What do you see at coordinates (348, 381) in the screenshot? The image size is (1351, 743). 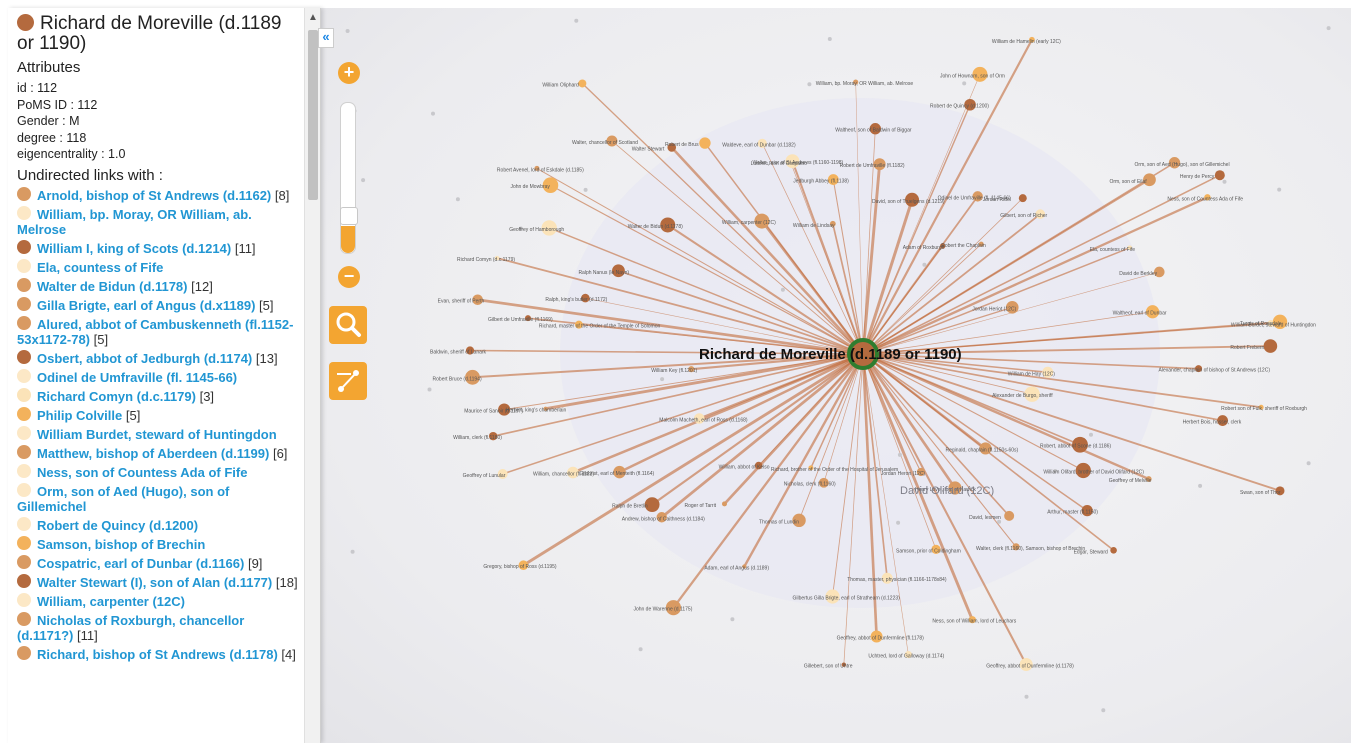 I see `shortest-path-button` at bounding box center [348, 381].